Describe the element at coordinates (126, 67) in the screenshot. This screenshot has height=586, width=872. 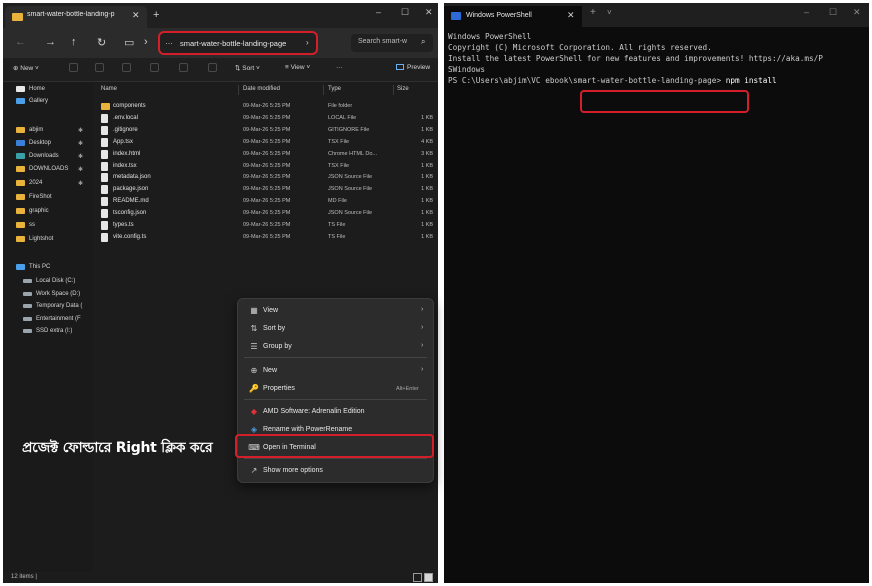
I see `paste-icon` at that location.